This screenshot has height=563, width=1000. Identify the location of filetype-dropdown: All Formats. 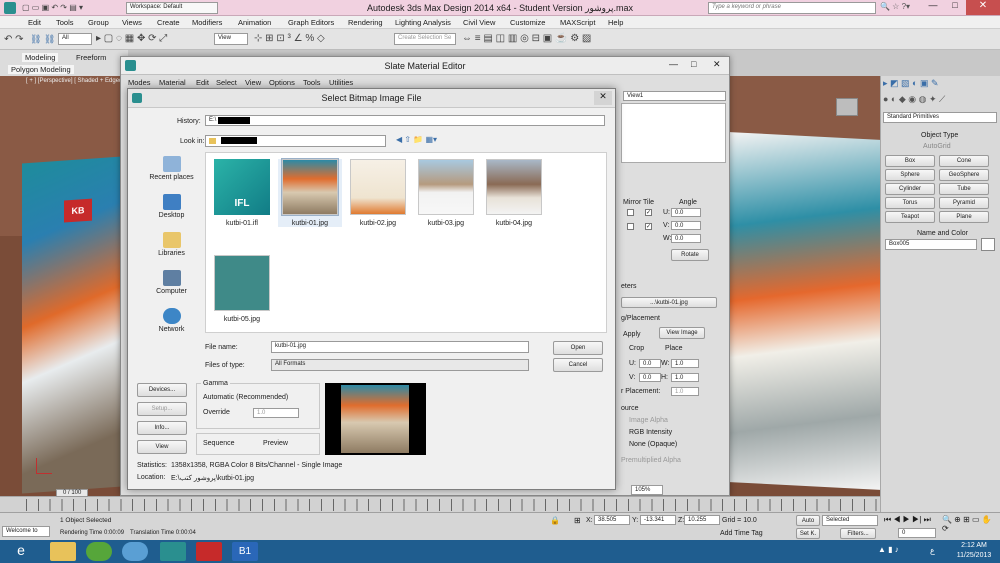
(400, 365).